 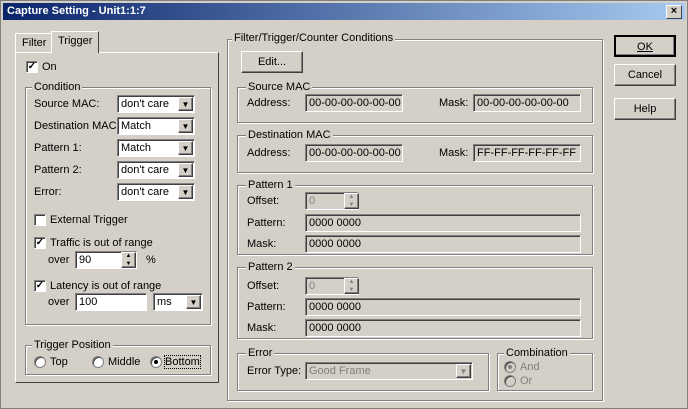 I want to click on conditions-group-title: Filter/Trigger/Counter Conditions, so click(x=314, y=38).